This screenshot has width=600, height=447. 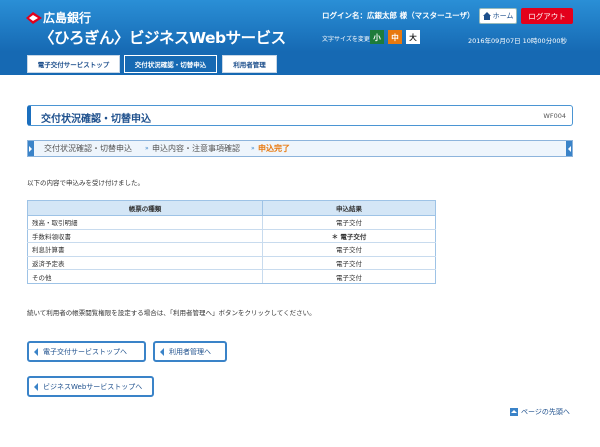 What do you see at coordinates (554, 116) in the screenshot?
I see `page-id: WF004` at bounding box center [554, 116].